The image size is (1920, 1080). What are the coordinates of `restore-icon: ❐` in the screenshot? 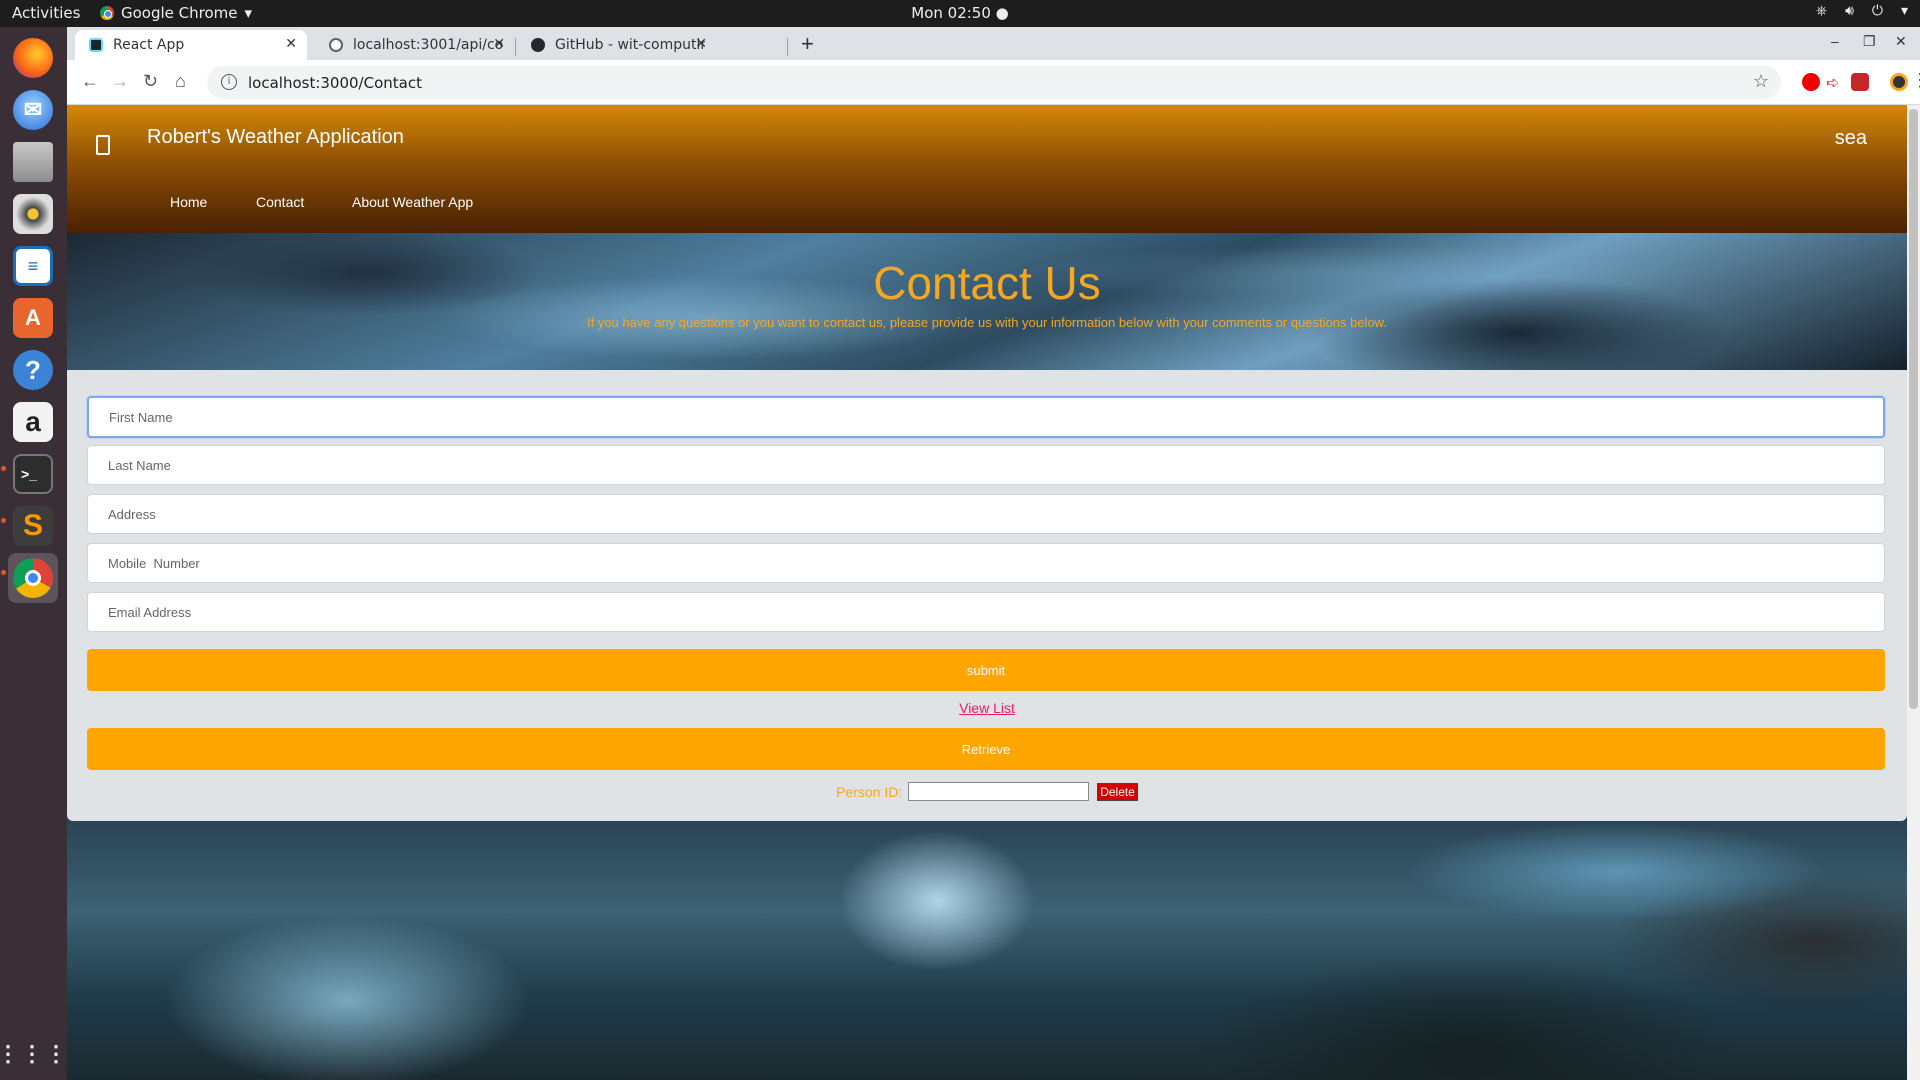 It's located at (1869, 41).